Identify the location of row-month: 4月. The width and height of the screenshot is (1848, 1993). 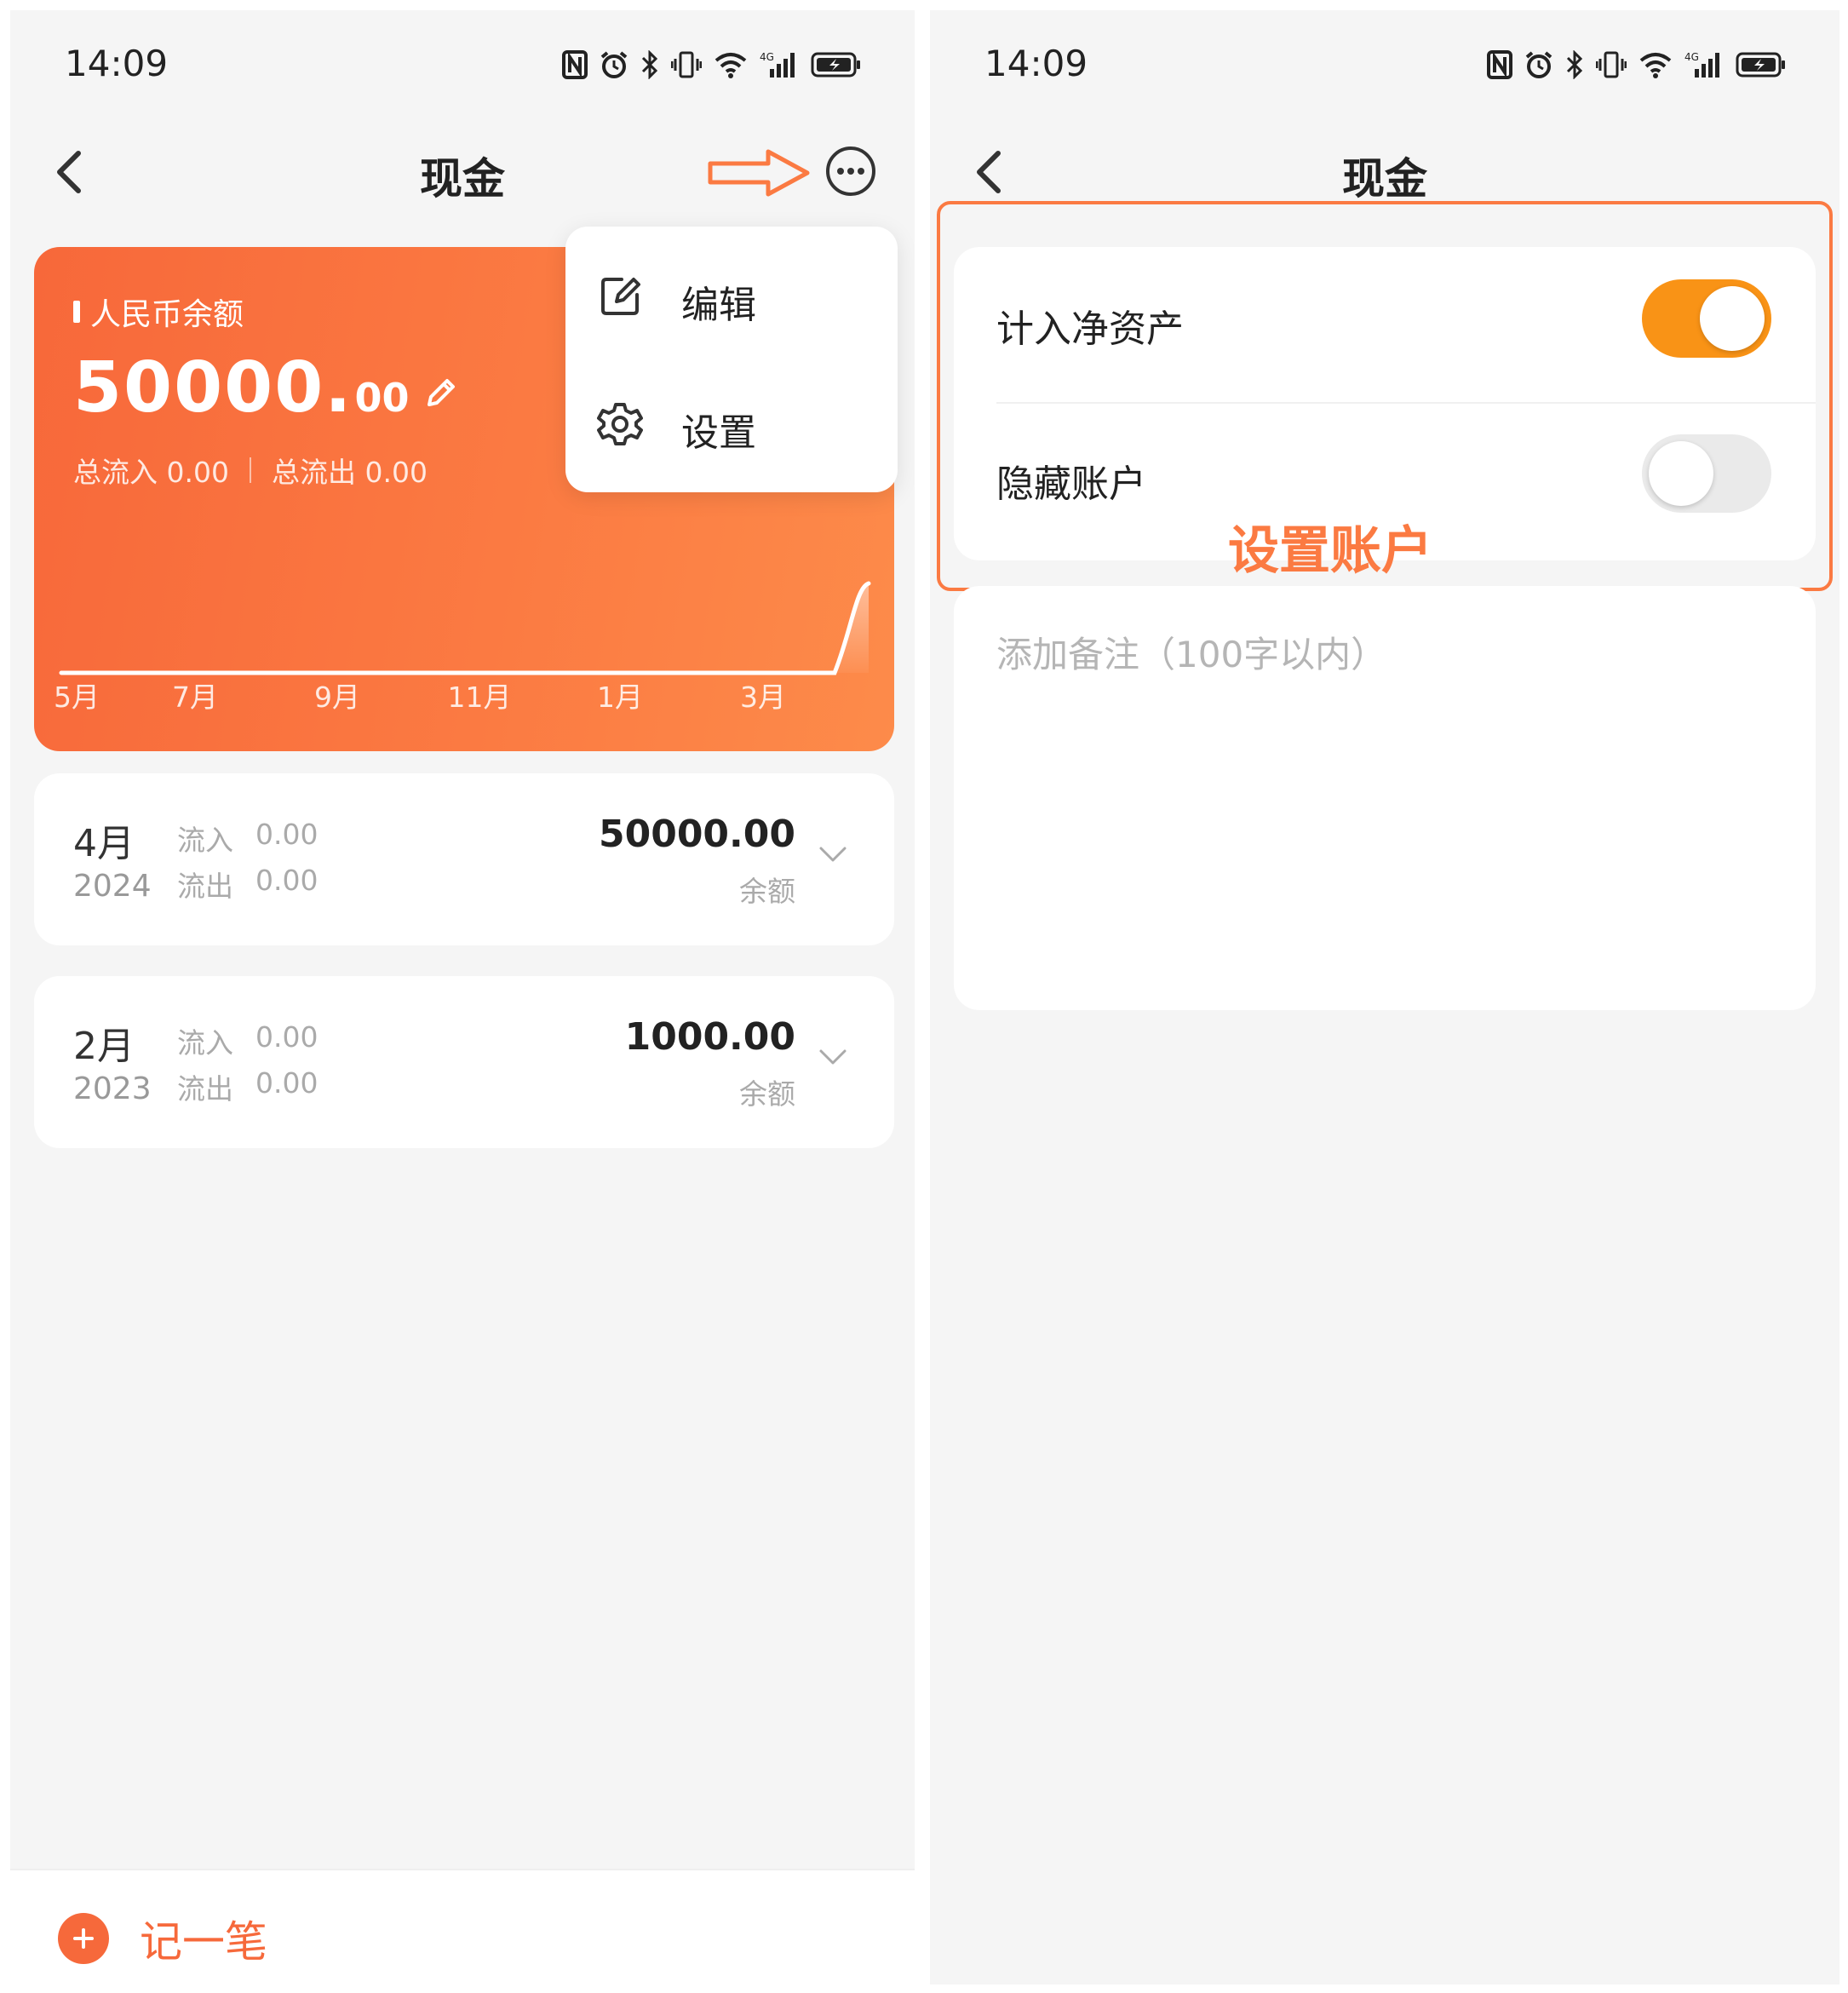
(104, 843).